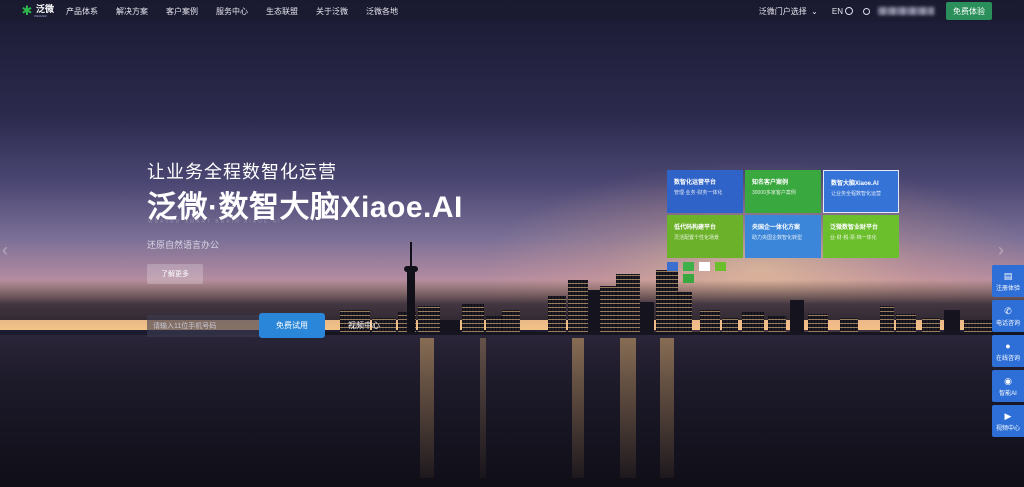  What do you see at coordinates (849, 11) in the screenshot?
I see `globe-icon` at bounding box center [849, 11].